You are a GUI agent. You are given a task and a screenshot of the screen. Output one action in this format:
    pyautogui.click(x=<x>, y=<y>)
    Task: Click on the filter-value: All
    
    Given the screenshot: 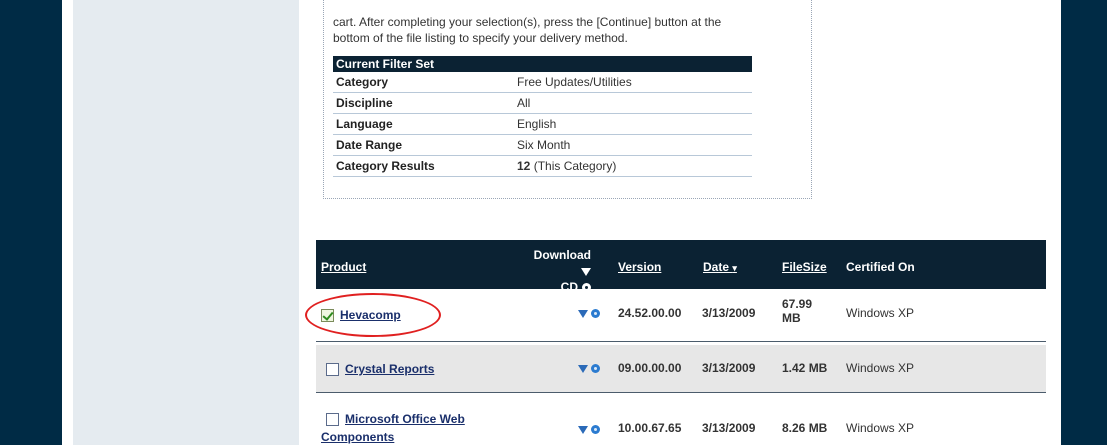 What is the action you would take?
    pyautogui.click(x=633, y=103)
    